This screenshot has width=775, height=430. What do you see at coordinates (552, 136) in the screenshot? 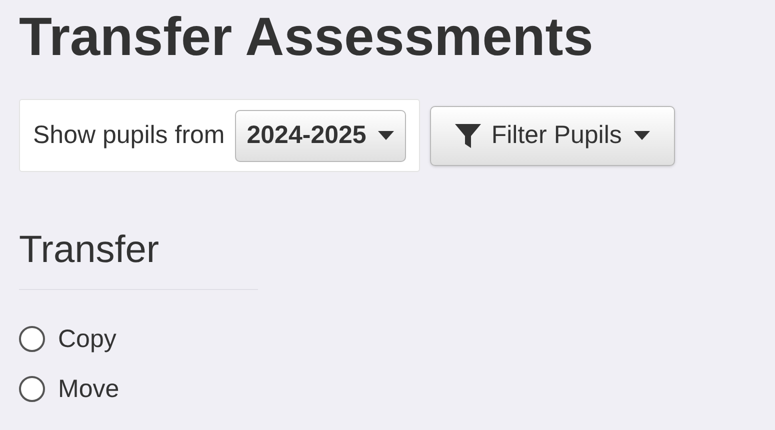
I see `filter-pupils-button: Filter Pupils` at bounding box center [552, 136].